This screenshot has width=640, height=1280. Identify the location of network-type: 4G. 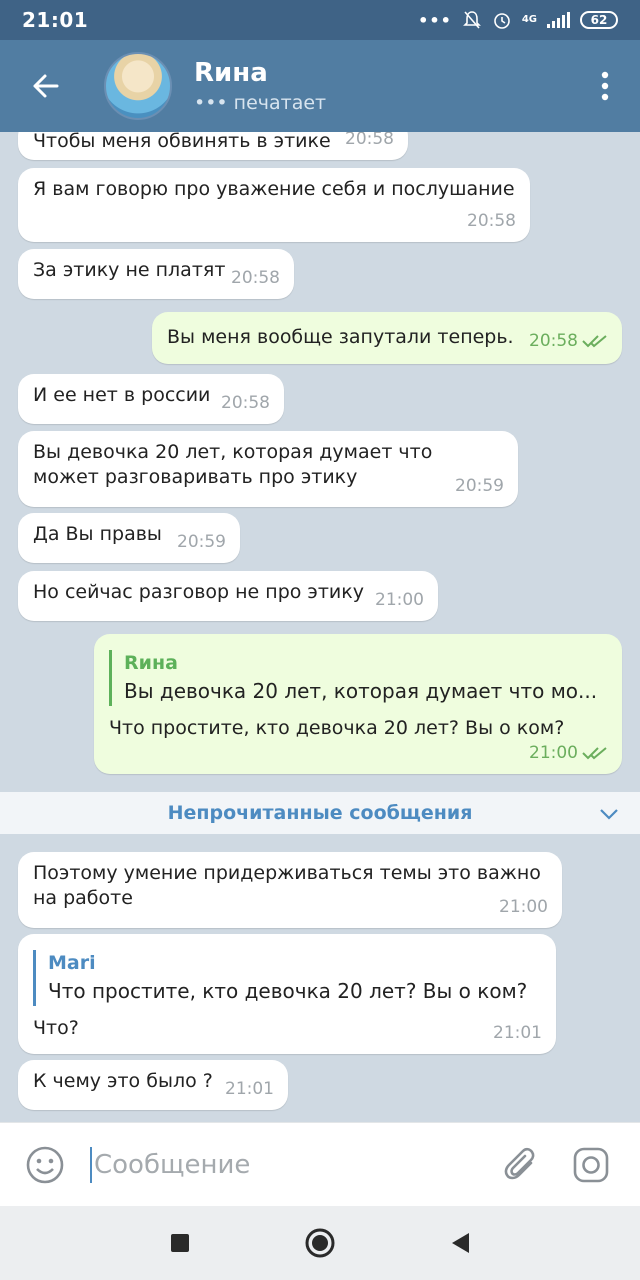
(529, 19).